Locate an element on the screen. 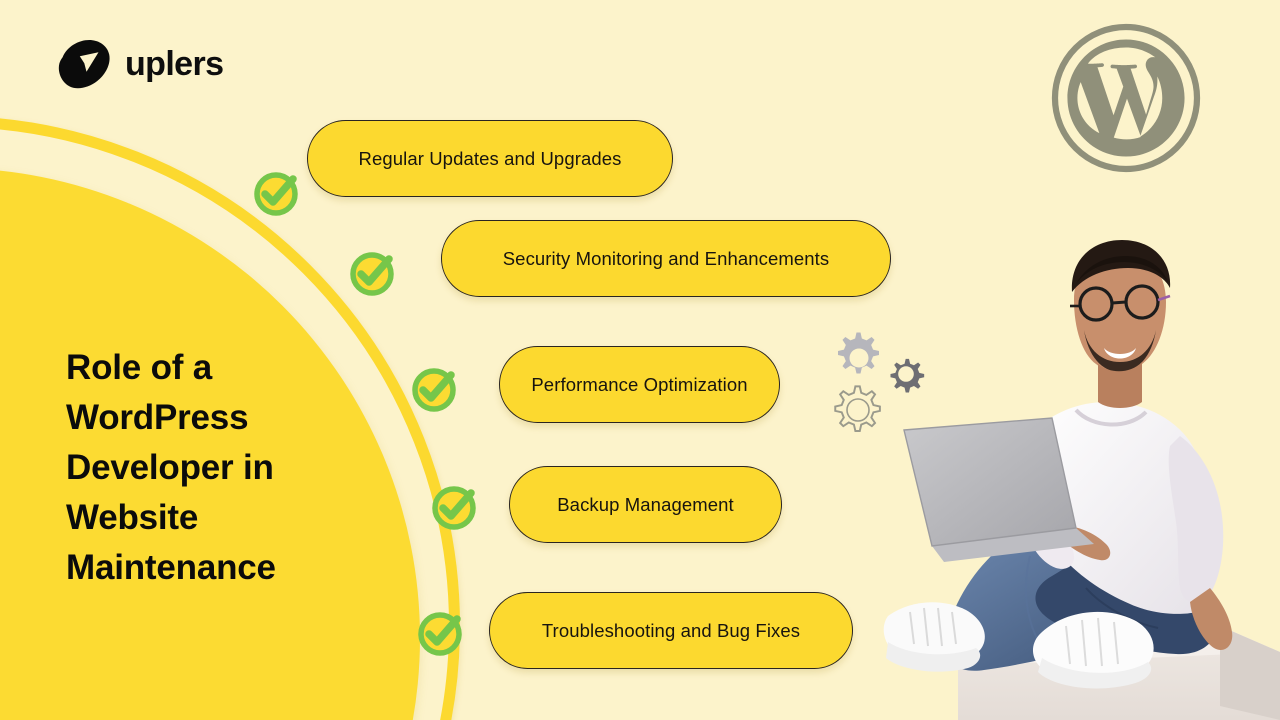  feature-pill-troubleshooting: Troubleshooting and Bug Fixes is located at coordinates (671, 630).